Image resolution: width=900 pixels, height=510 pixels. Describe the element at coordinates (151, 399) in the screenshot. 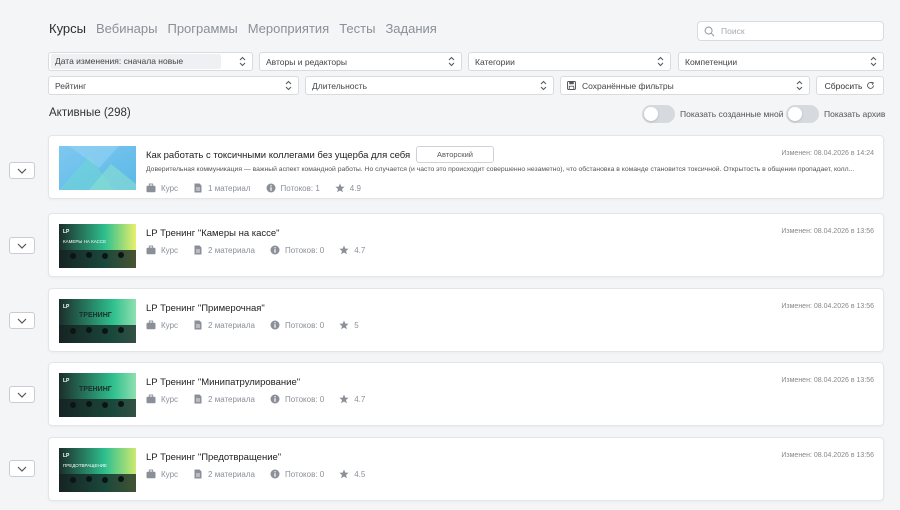

I see `briefcase-icon` at that location.